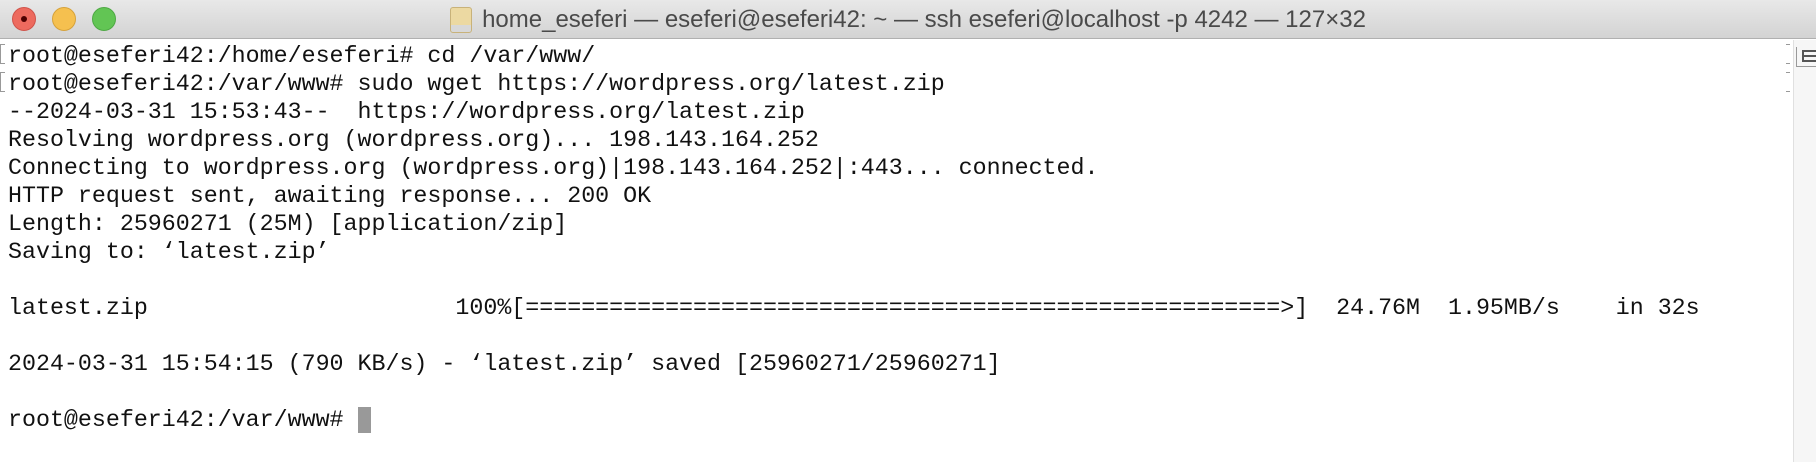 This screenshot has width=1816, height=462. Describe the element at coordinates (288, 224) in the screenshot. I see `terminal-line: Length: 25960271 (25M) [application/zip]` at that location.